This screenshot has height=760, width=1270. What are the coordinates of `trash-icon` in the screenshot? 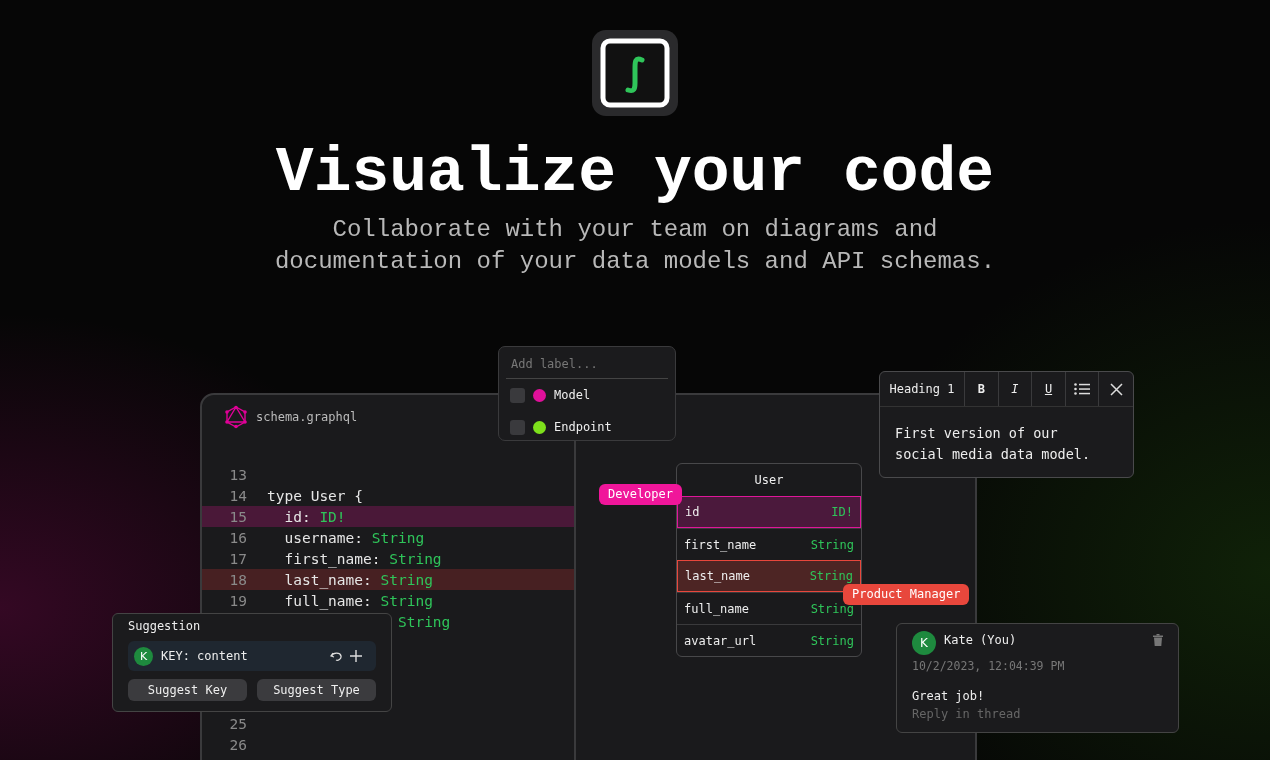 It's located at (1158, 640).